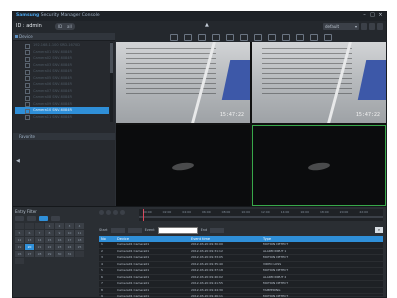 The height and width of the screenshot is (298, 397). I want to click on calendar-day: 13, so click(29, 240).